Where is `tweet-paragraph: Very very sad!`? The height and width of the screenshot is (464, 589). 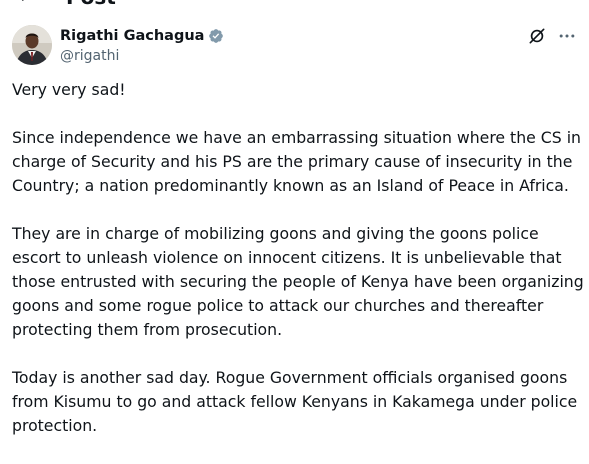 tweet-paragraph: Very very sad! is located at coordinates (69, 89).